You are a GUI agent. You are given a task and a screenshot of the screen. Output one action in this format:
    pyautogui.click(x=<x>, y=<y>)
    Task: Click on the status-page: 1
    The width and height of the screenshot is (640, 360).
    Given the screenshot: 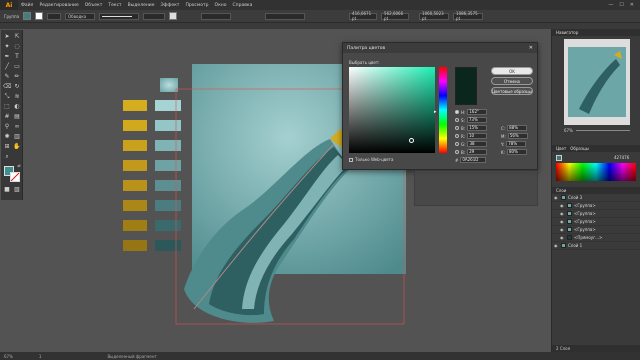 What is the action you would take?
    pyautogui.click(x=40, y=356)
    